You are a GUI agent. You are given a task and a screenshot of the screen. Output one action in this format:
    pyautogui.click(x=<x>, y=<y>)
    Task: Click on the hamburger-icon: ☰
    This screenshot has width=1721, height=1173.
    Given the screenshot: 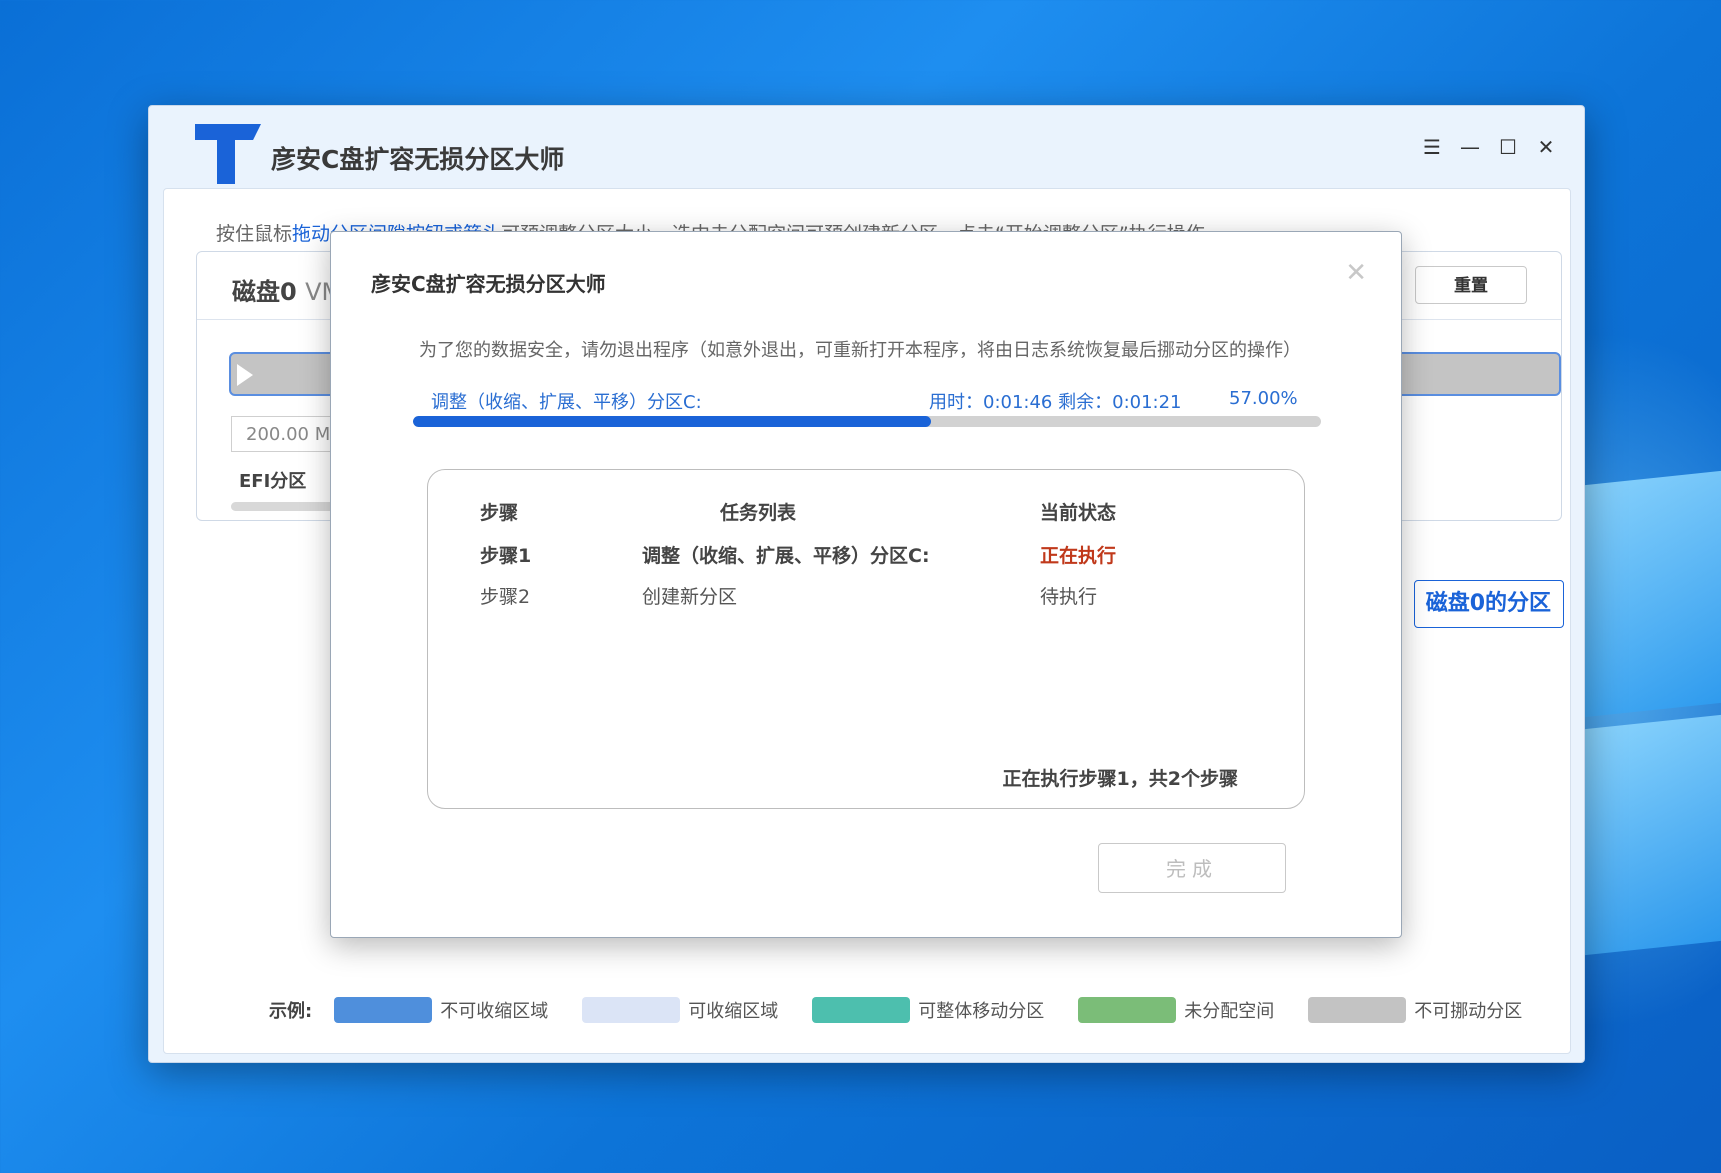 What is the action you would take?
    pyautogui.click(x=1432, y=147)
    